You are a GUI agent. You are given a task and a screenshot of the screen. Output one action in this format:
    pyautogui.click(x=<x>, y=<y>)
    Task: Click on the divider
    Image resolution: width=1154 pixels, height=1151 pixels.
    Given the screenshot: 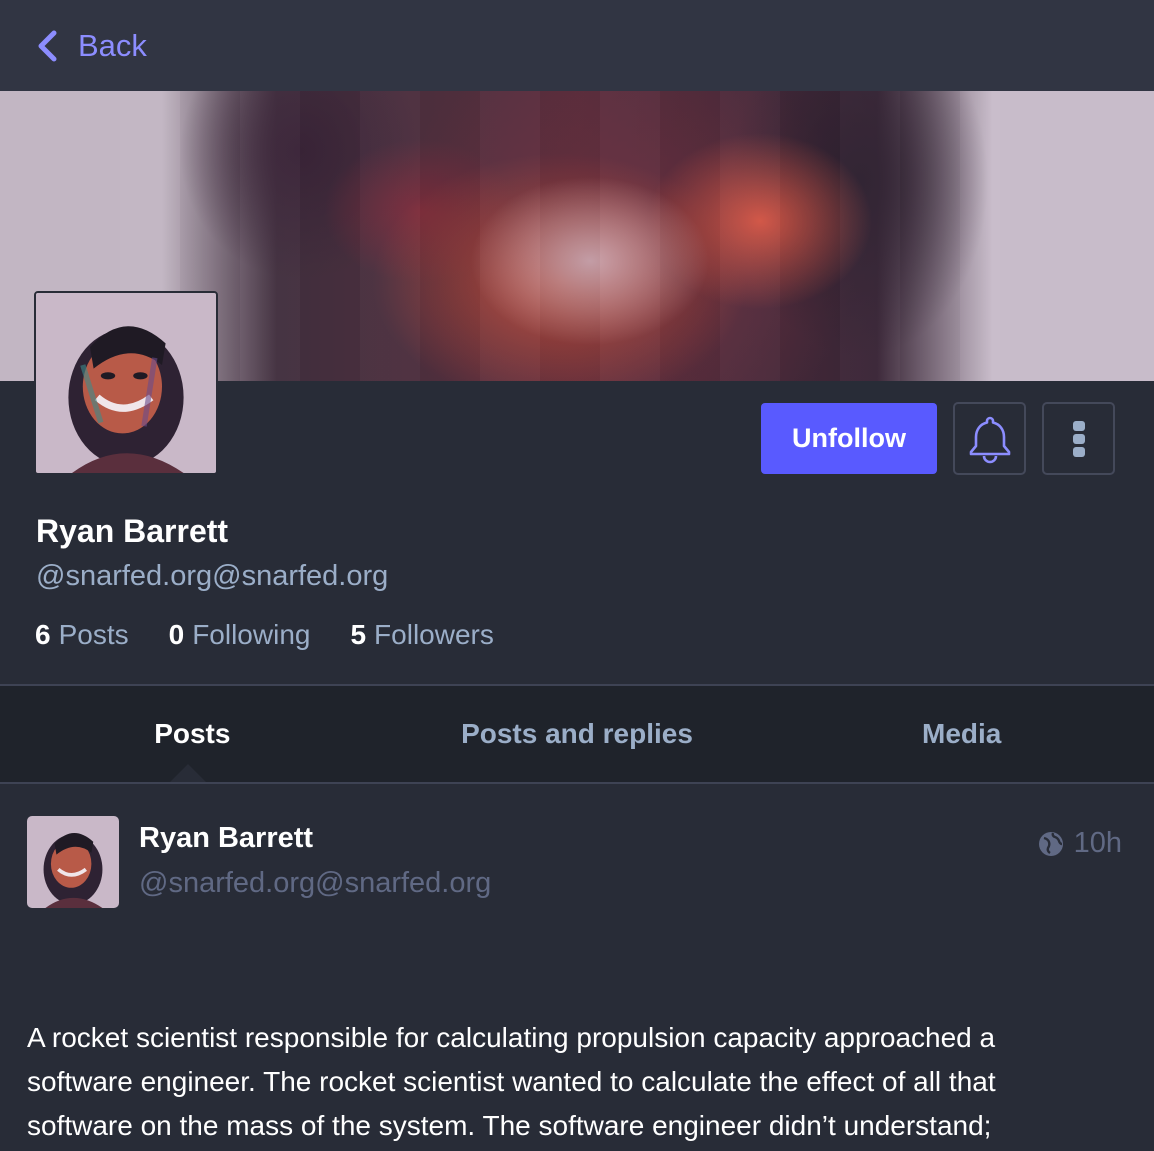 What is the action you would take?
    pyautogui.click(x=577, y=783)
    